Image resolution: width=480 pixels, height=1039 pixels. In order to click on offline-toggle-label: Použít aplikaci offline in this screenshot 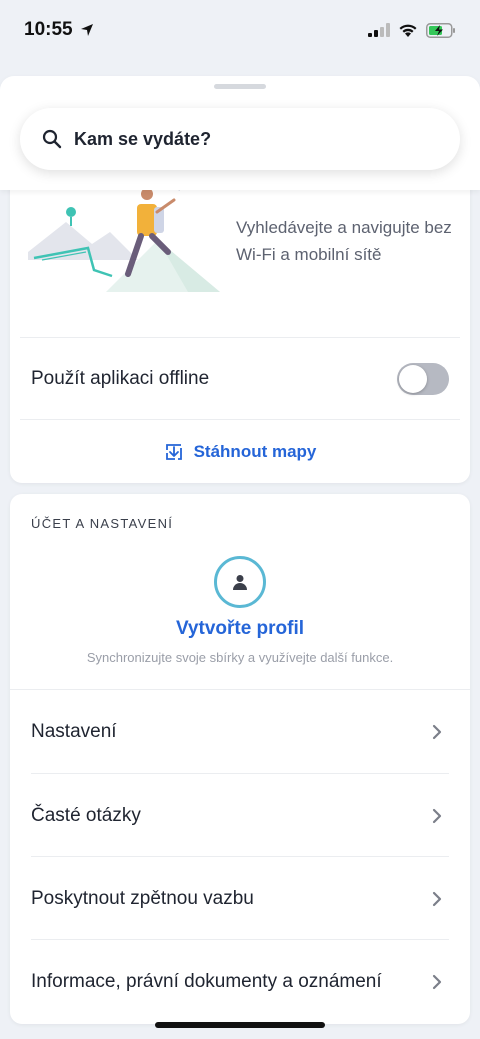, I will do `click(120, 378)`.